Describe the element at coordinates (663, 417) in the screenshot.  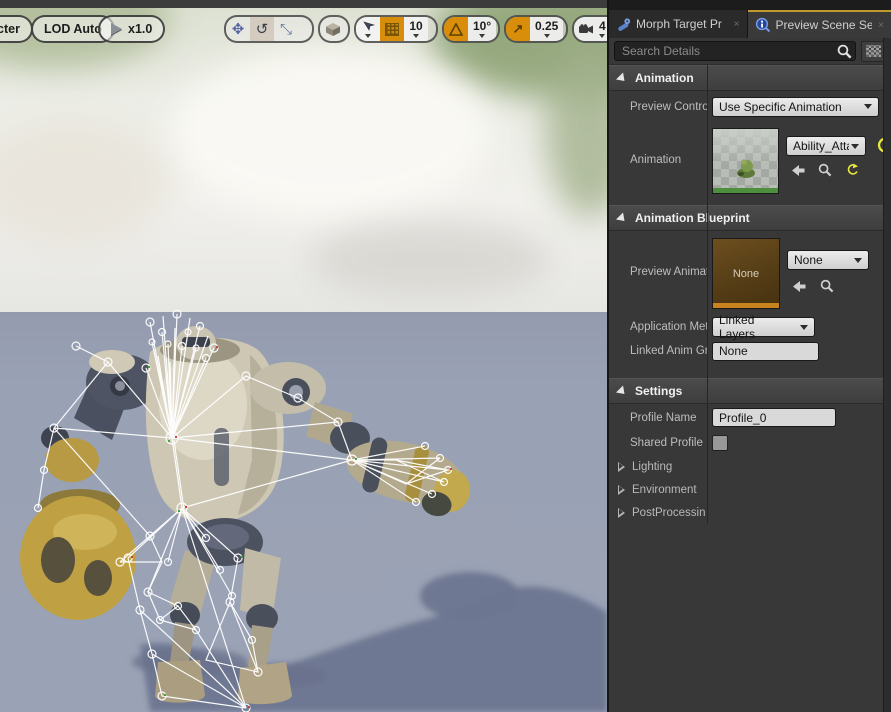
I see `profile-name-label: Profile Name` at that location.